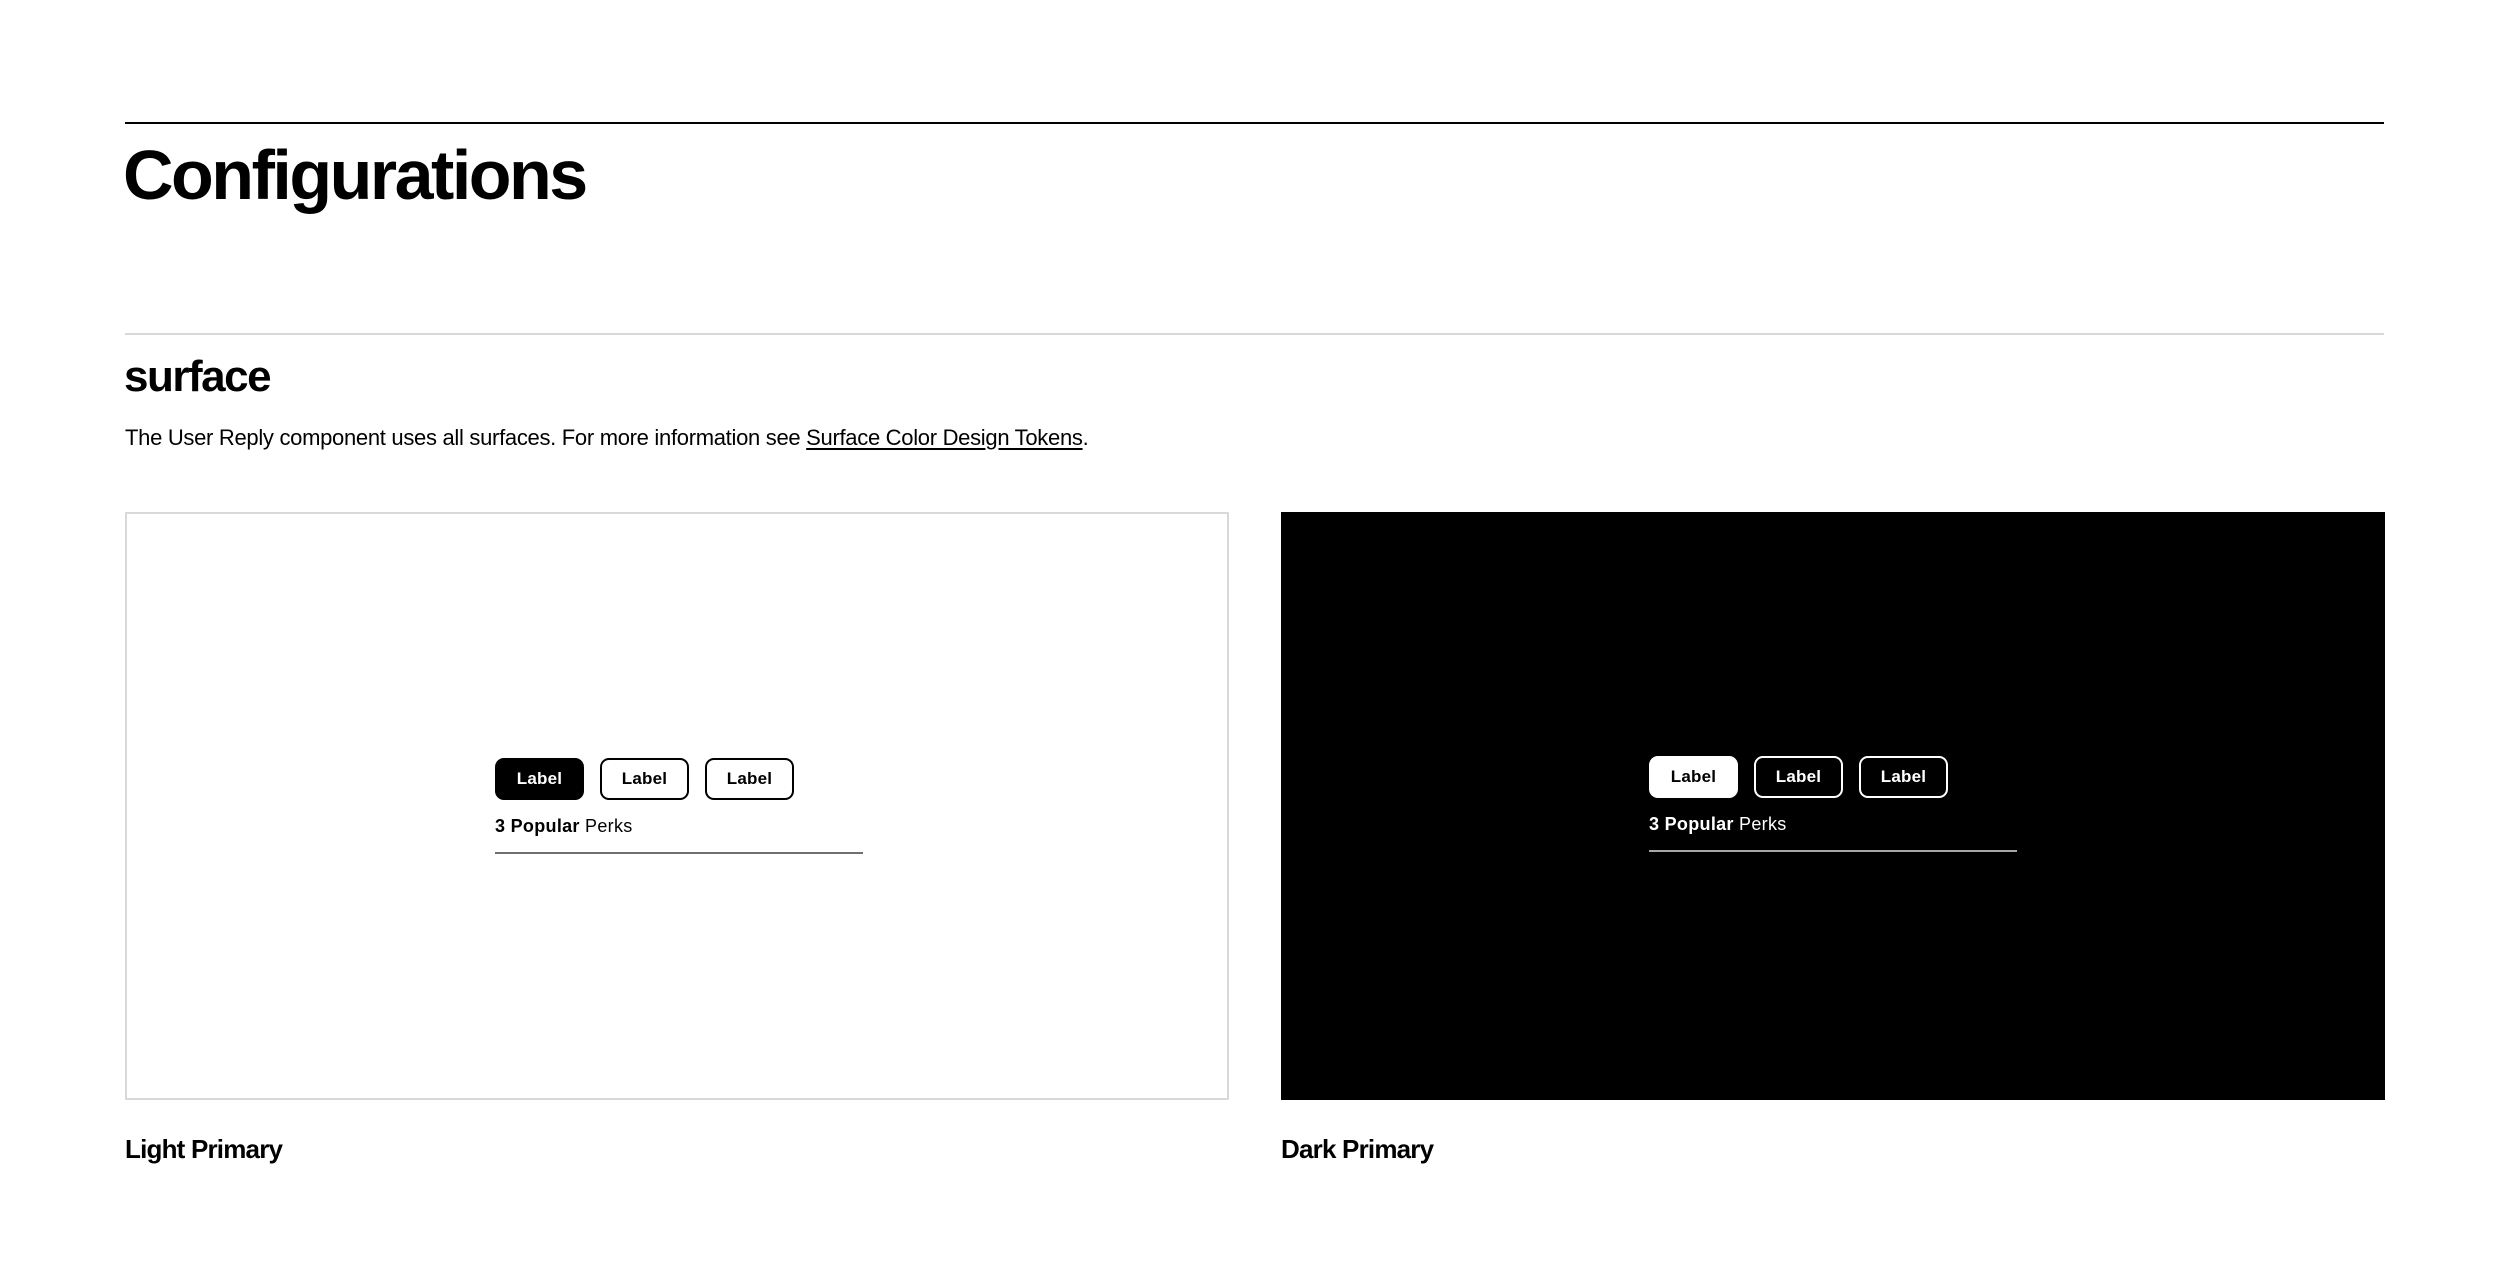 The height and width of the screenshot is (1263, 2500). Describe the element at coordinates (944, 437) in the screenshot. I see `surface-color-tokens-link: Surface Color Design Tokens` at that location.